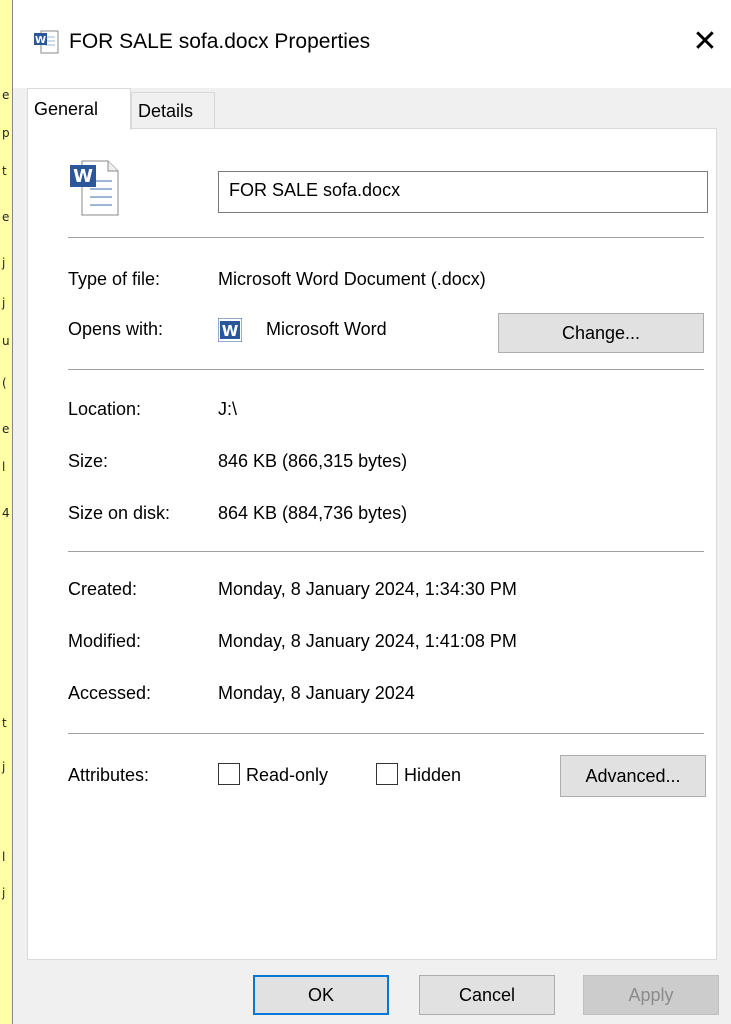 The width and height of the screenshot is (731, 1024). What do you see at coordinates (94, 188) in the screenshot?
I see `word-document-large-icon: W` at bounding box center [94, 188].